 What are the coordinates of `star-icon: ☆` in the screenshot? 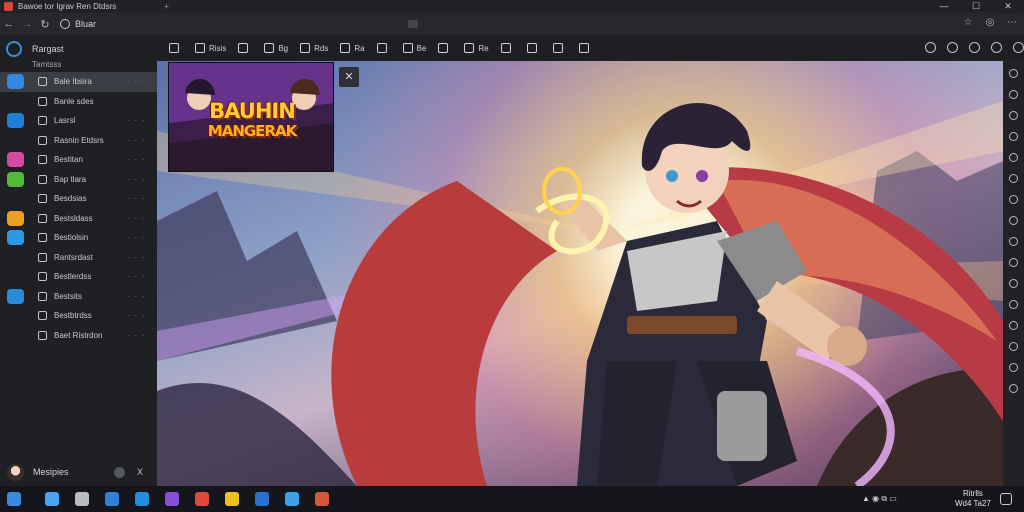 It's located at (968, 23).